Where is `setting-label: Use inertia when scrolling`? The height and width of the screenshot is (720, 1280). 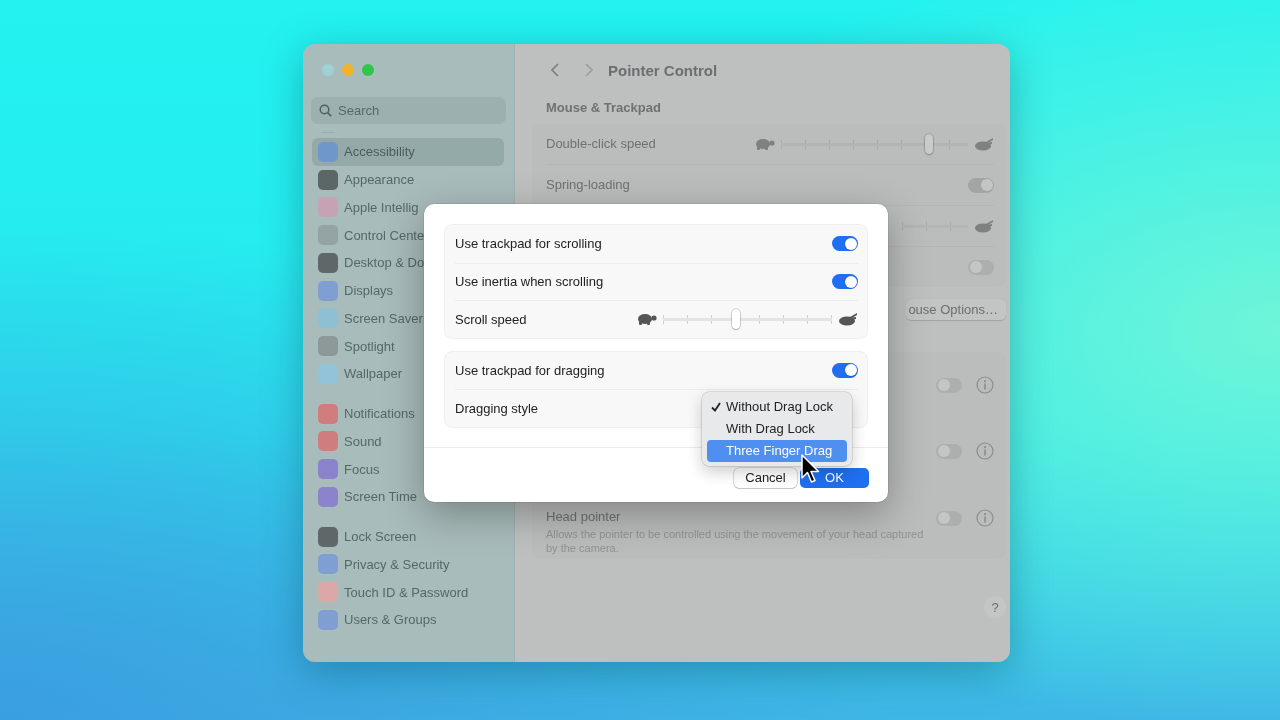 setting-label: Use inertia when scrolling is located at coordinates (529, 282).